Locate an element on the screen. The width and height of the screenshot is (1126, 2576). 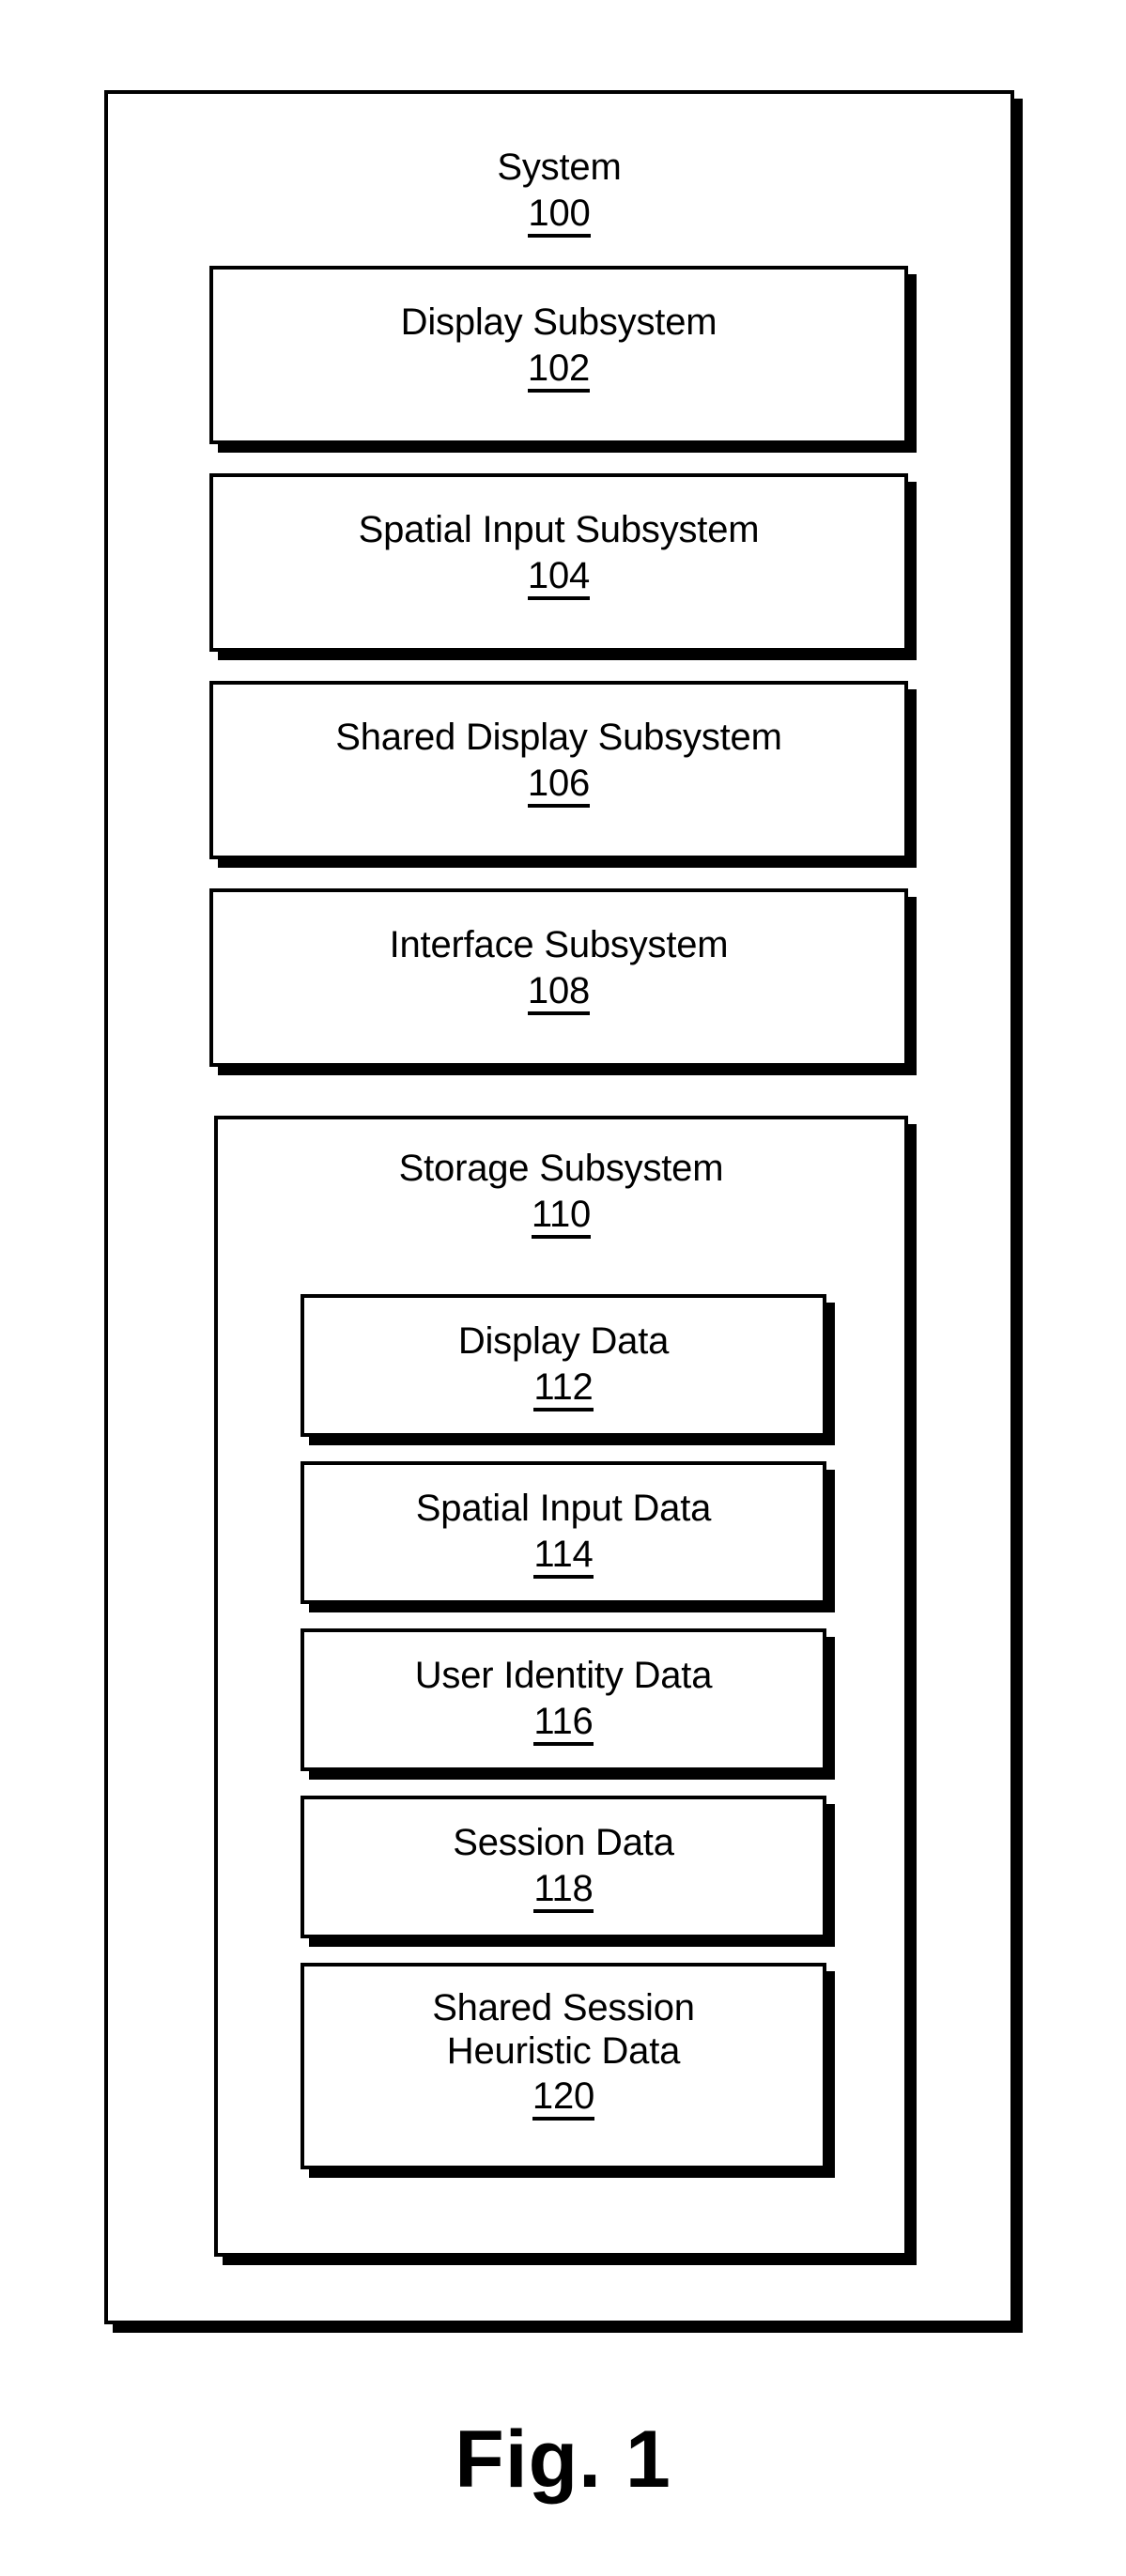
spatial-input-subsystem-reference-number: 104 is located at coordinates (558, 578).